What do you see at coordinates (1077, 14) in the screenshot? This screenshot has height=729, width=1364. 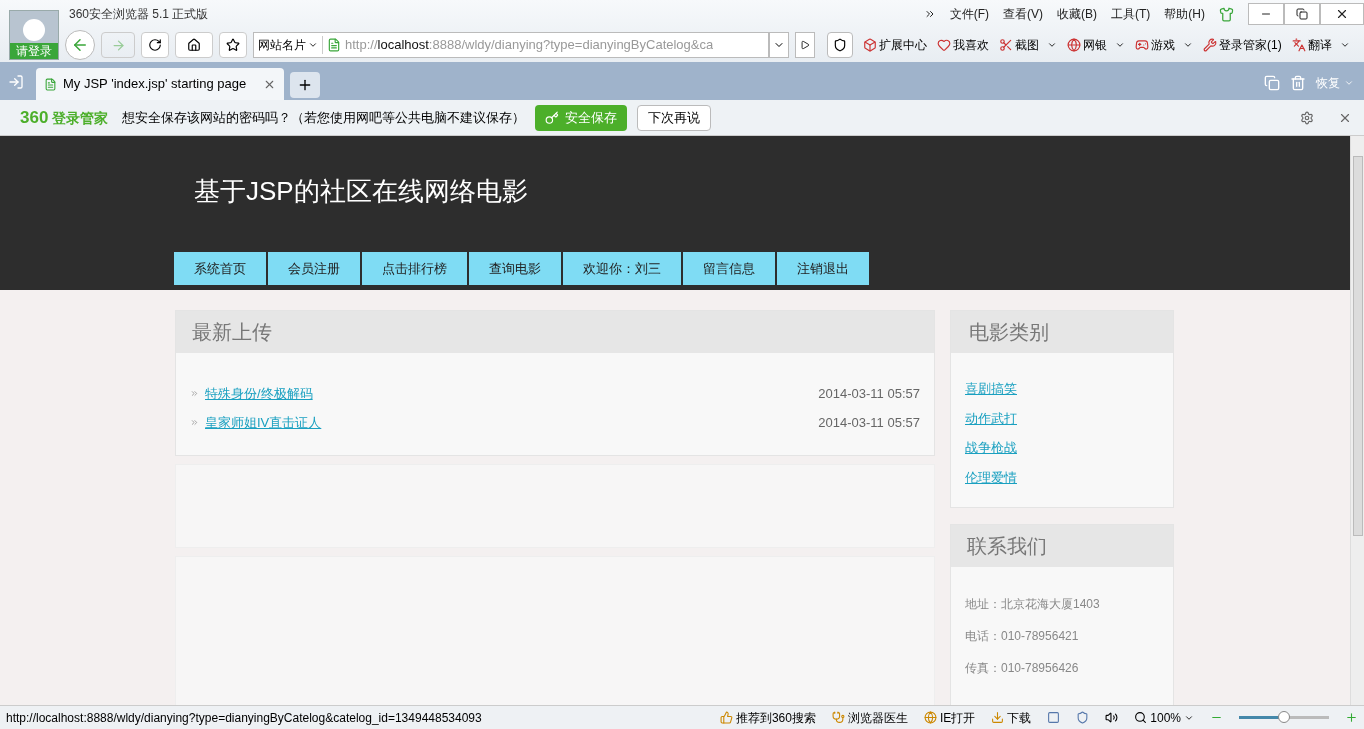 I see `menu-item: 收藏(B)` at bounding box center [1077, 14].